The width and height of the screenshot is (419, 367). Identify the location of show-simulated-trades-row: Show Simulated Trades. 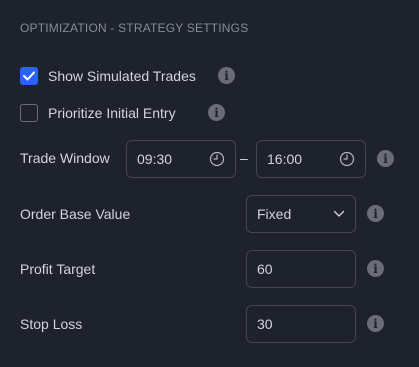
(108, 76).